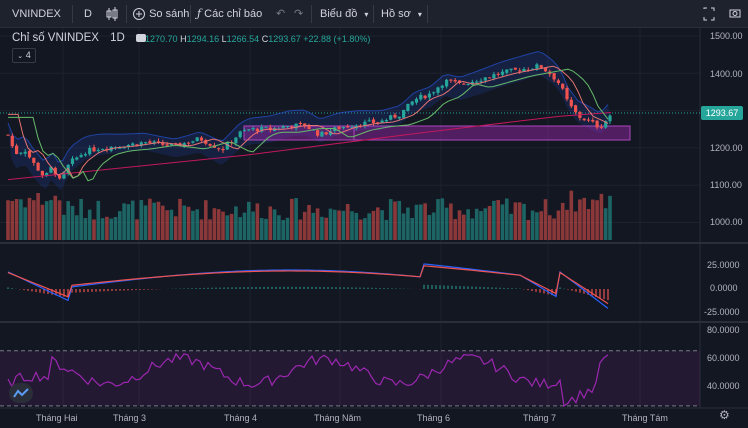 The image size is (748, 428). Describe the element at coordinates (437, 133) in the screenshot. I see `support-zone-rect` at that location.